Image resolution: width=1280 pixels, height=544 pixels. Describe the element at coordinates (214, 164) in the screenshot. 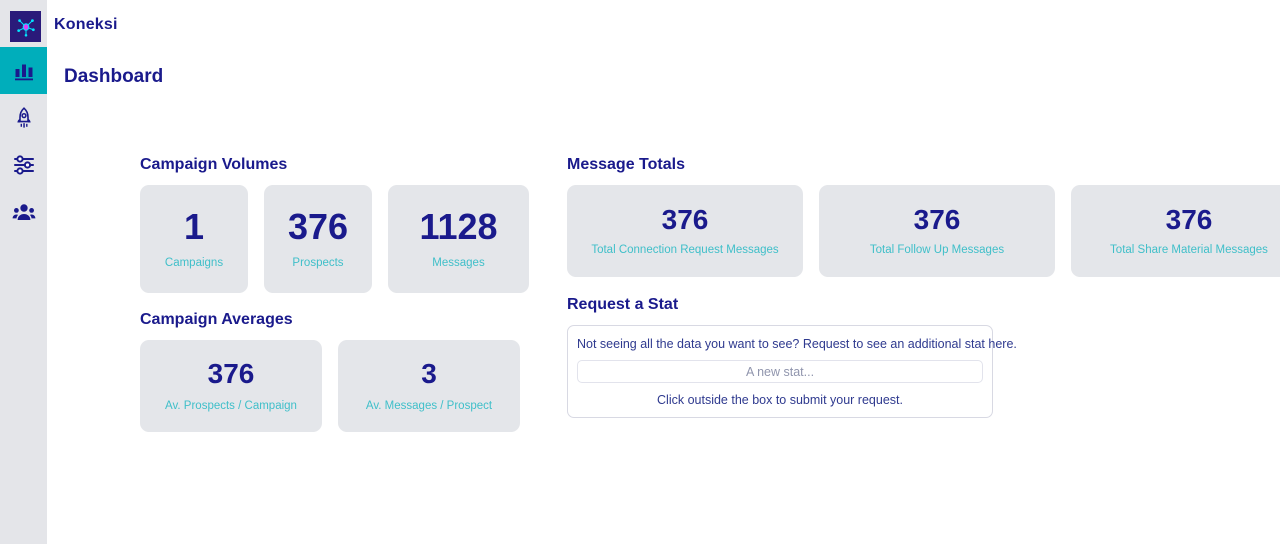

I see `section-title-campaign-volumes: Campaign Volumes` at that location.